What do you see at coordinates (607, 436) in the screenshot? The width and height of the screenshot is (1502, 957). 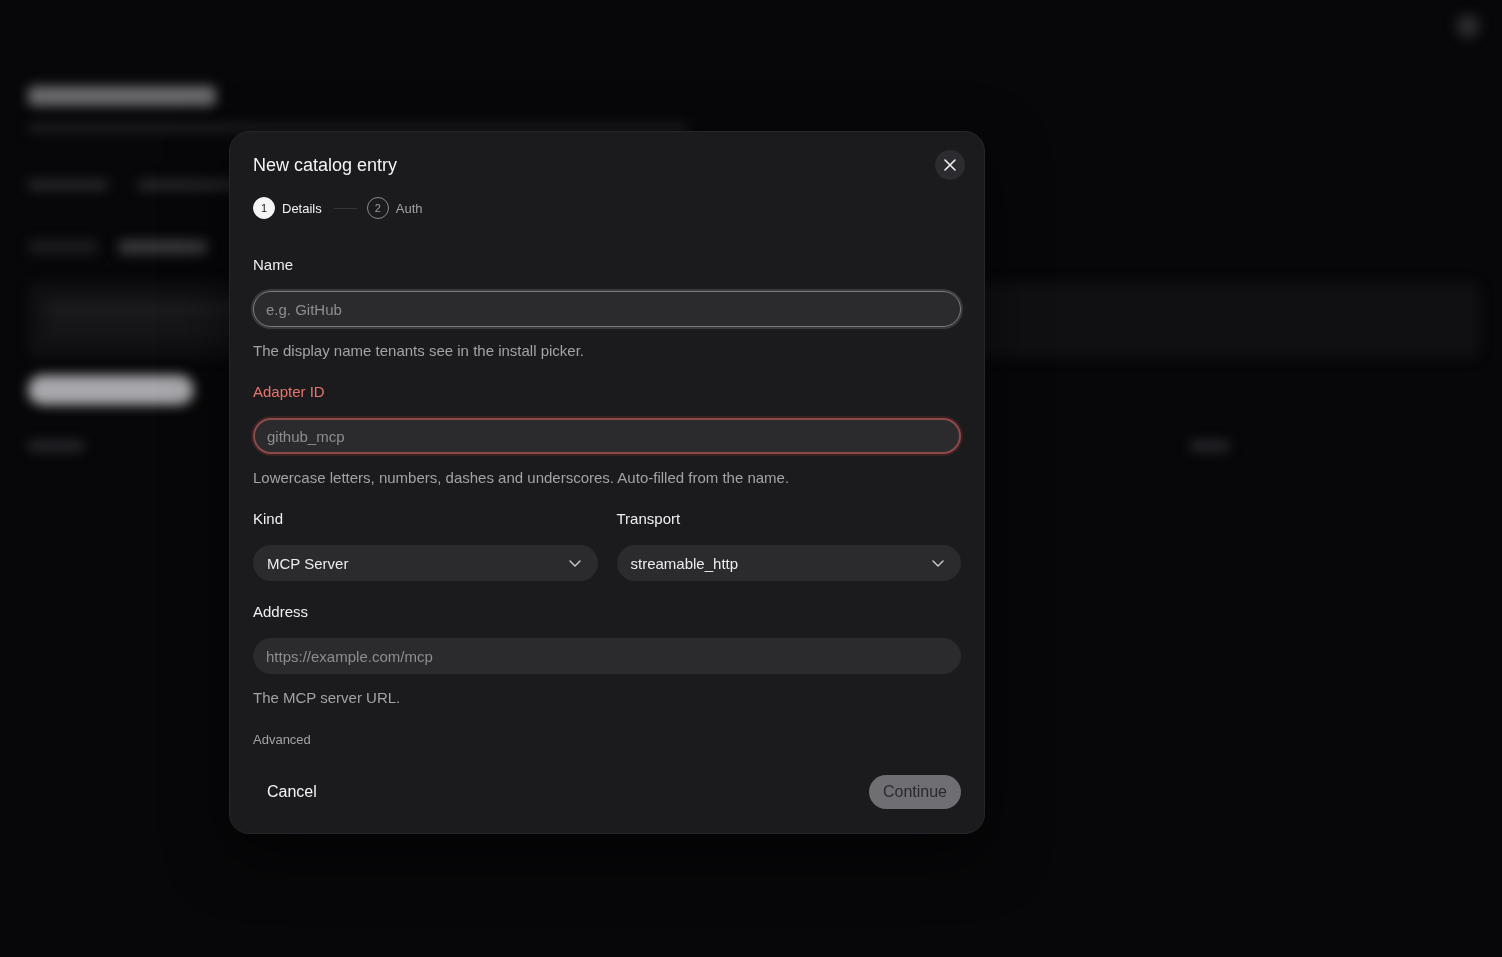 I see `text-field: github_mcp` at bounding box center [607, 436].